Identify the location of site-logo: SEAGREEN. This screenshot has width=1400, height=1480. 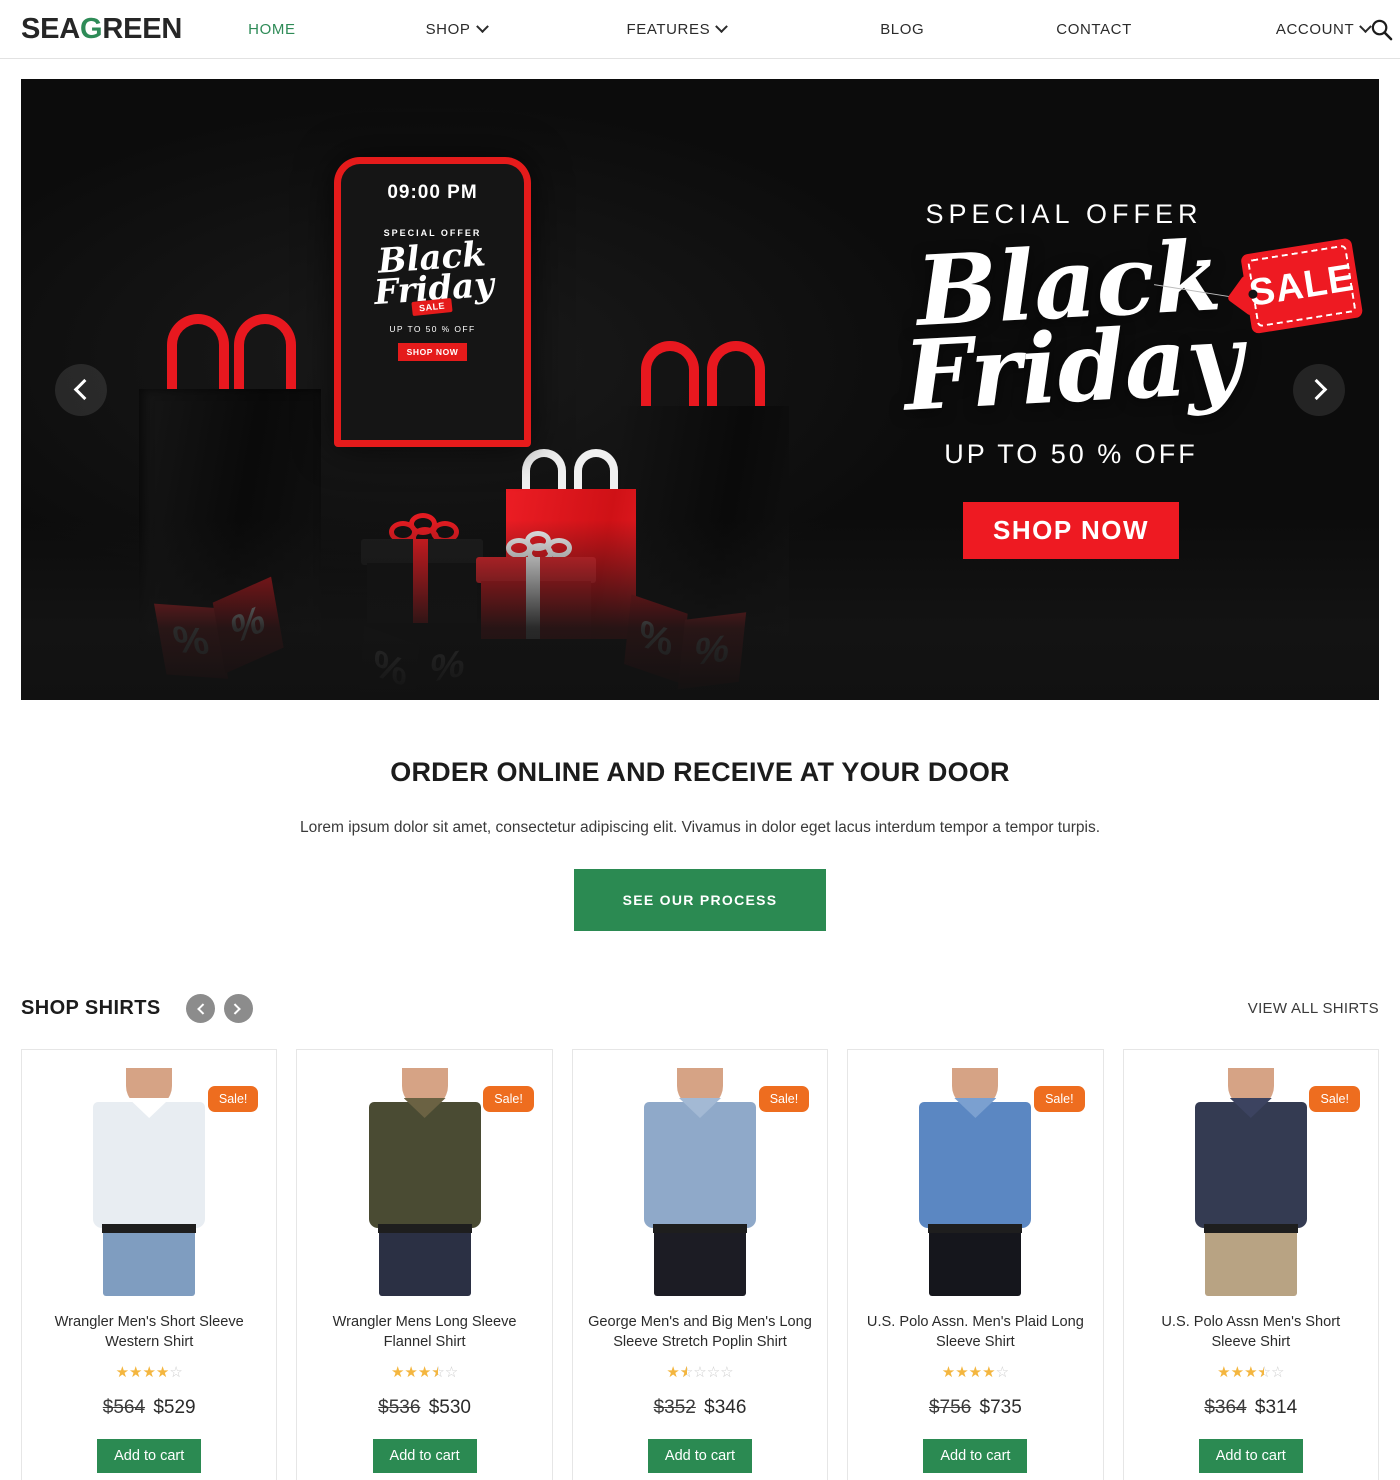
(91, 29).